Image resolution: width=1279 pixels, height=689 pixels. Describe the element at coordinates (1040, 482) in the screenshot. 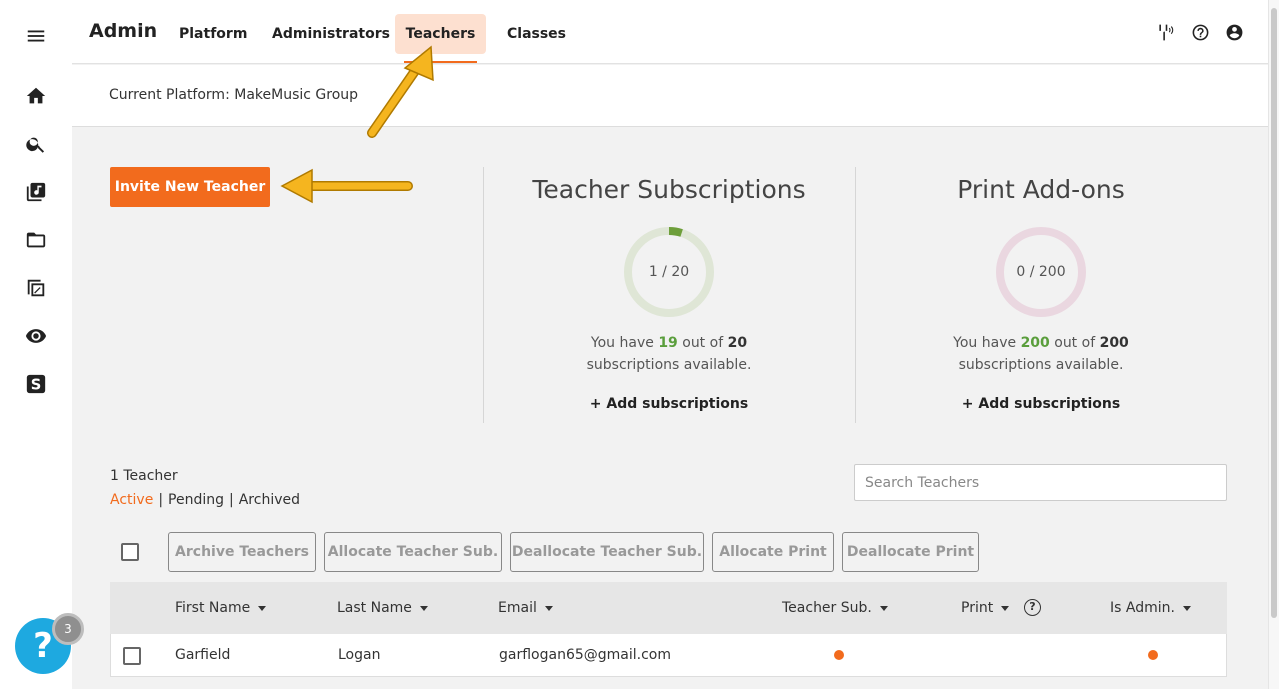

I see `search-teachers-input` at that location.